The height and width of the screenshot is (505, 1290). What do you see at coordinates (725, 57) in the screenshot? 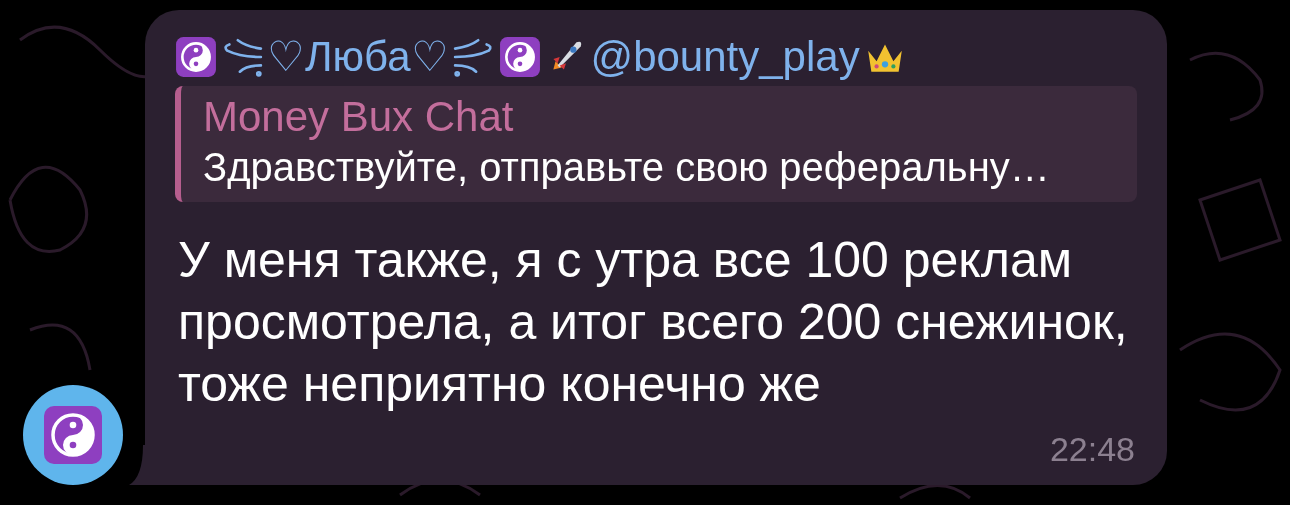
I see `sender-handle: @bounty_play` at bounding box center [725, 57].